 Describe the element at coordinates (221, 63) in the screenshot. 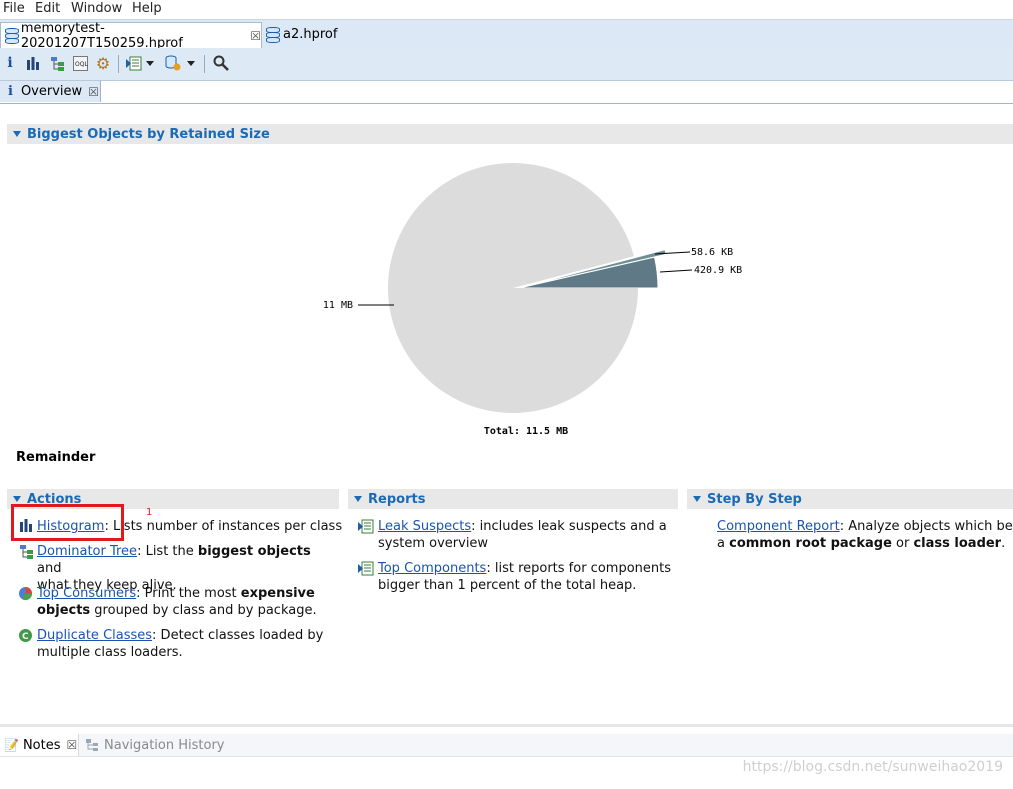

I see `search-icon` at that location.